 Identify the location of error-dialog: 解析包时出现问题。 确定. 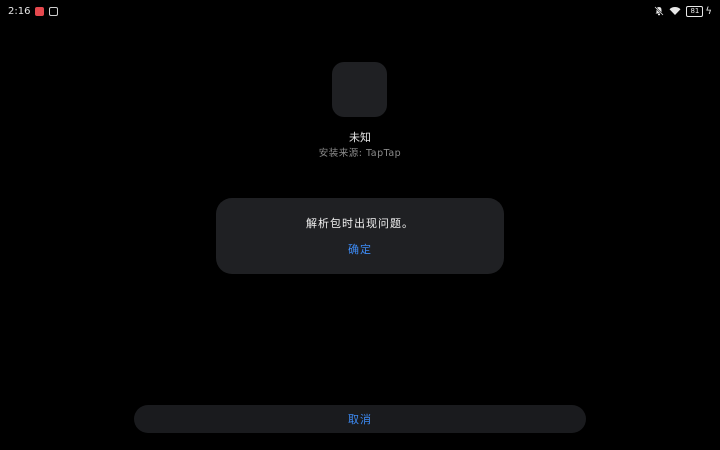
(360, 236).